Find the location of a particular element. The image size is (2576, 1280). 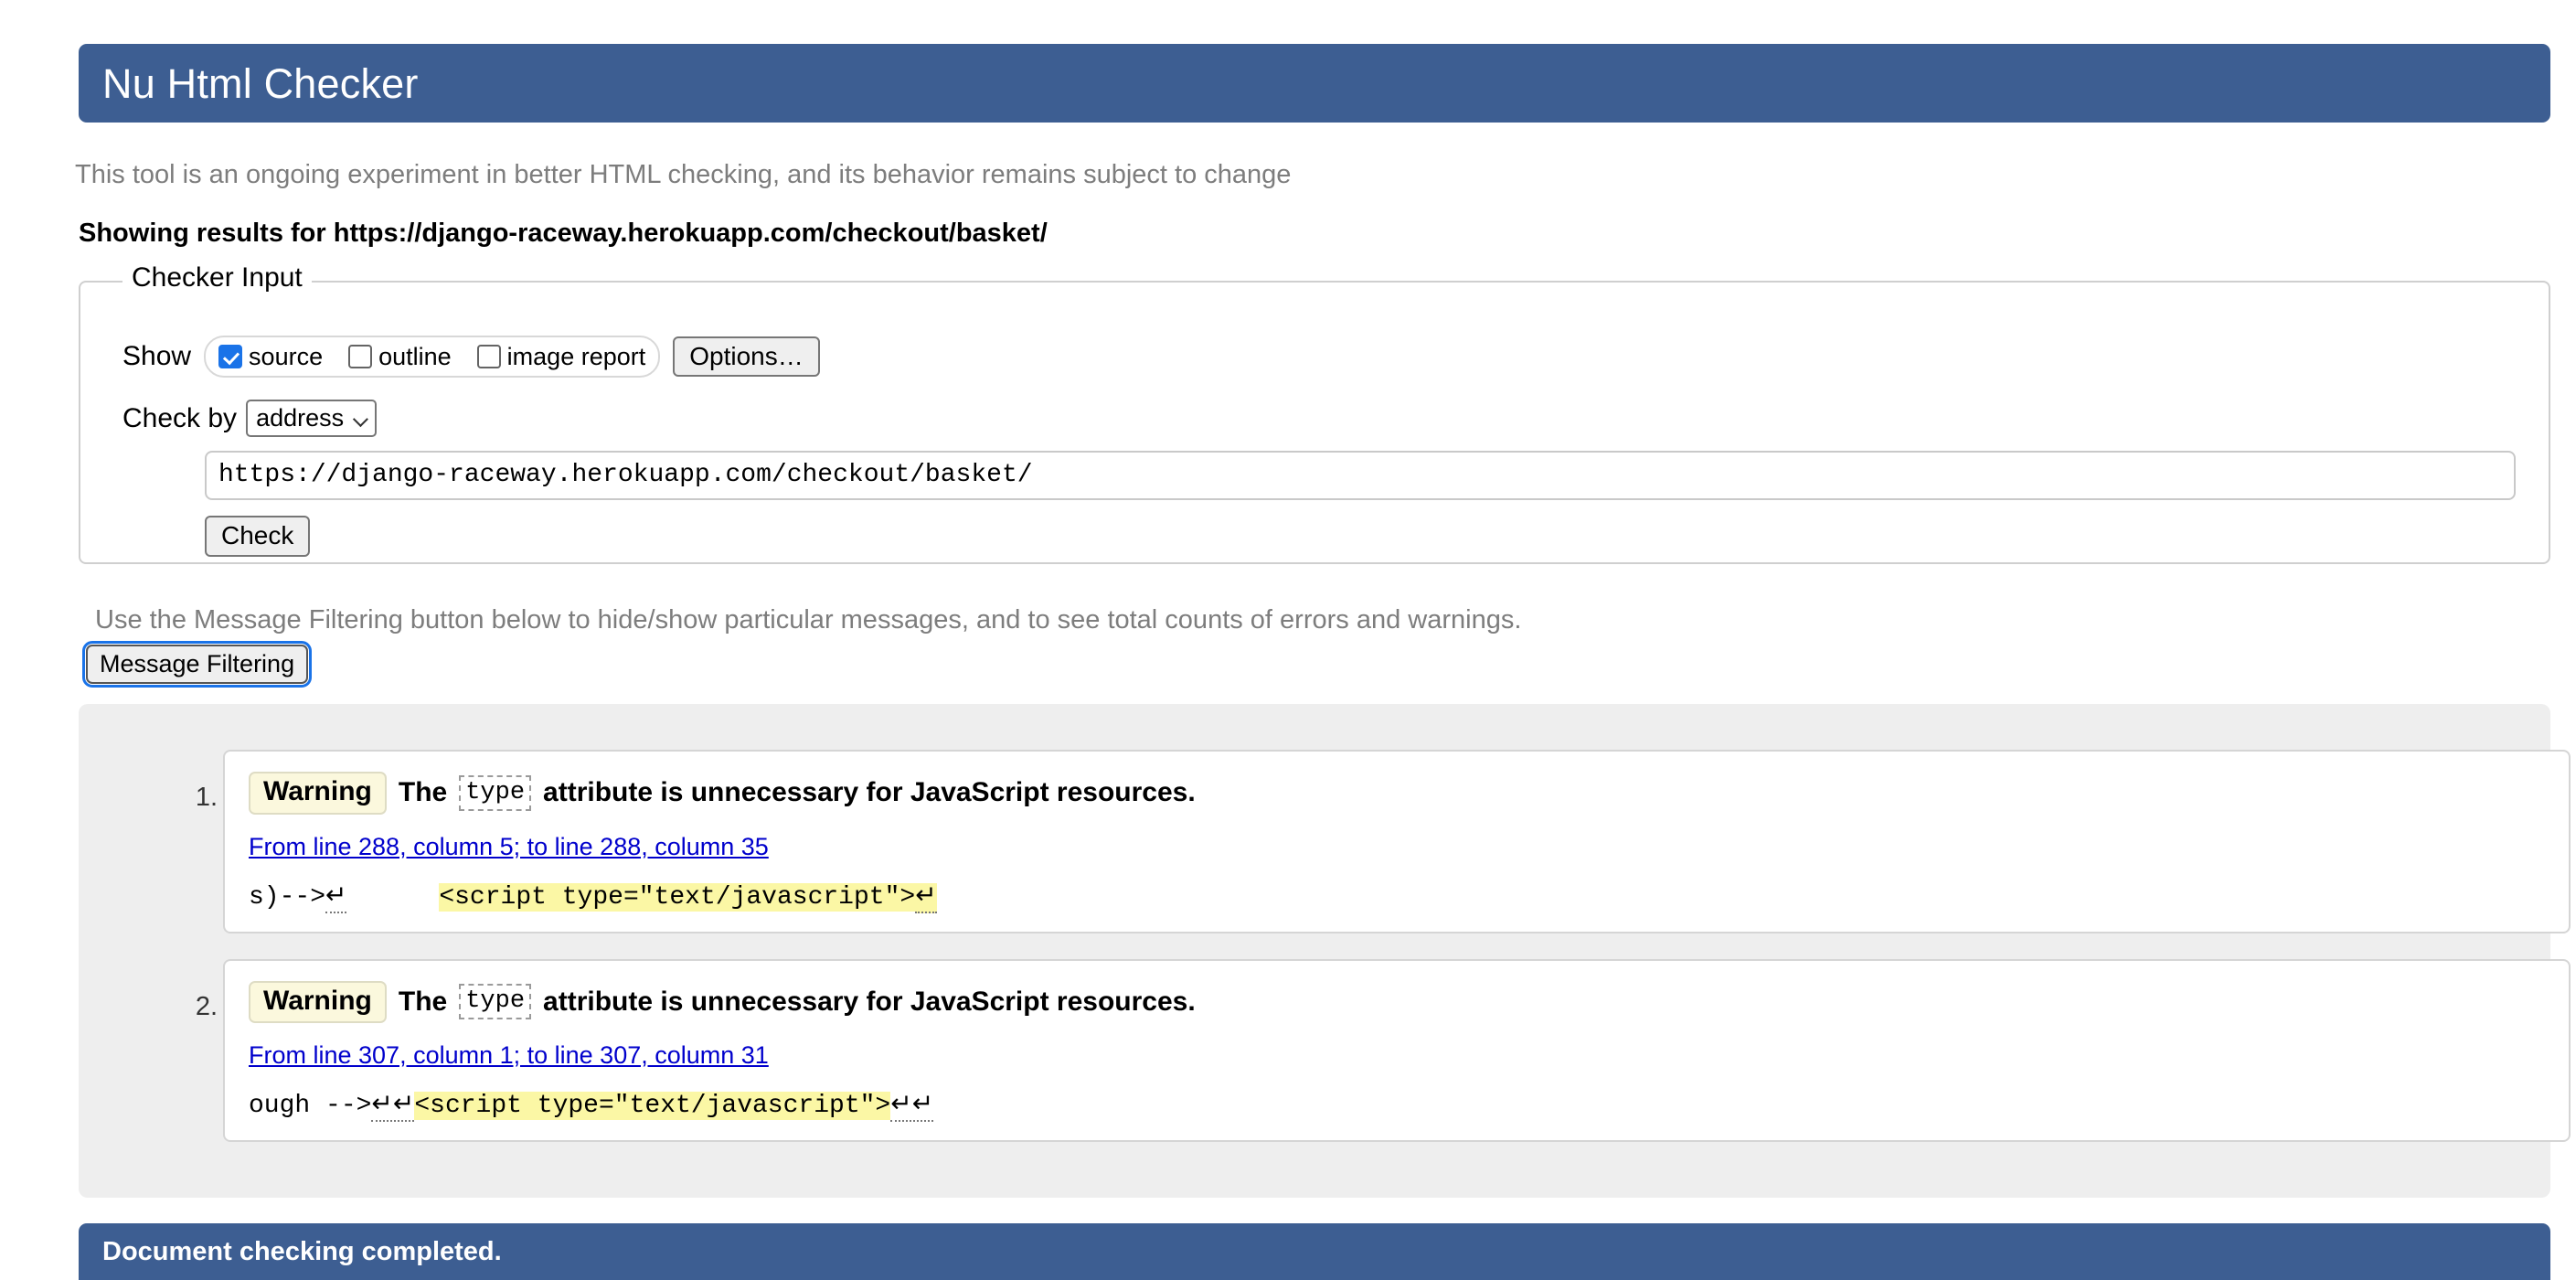

message-number: 2. is located at coordinates (207, 1006).